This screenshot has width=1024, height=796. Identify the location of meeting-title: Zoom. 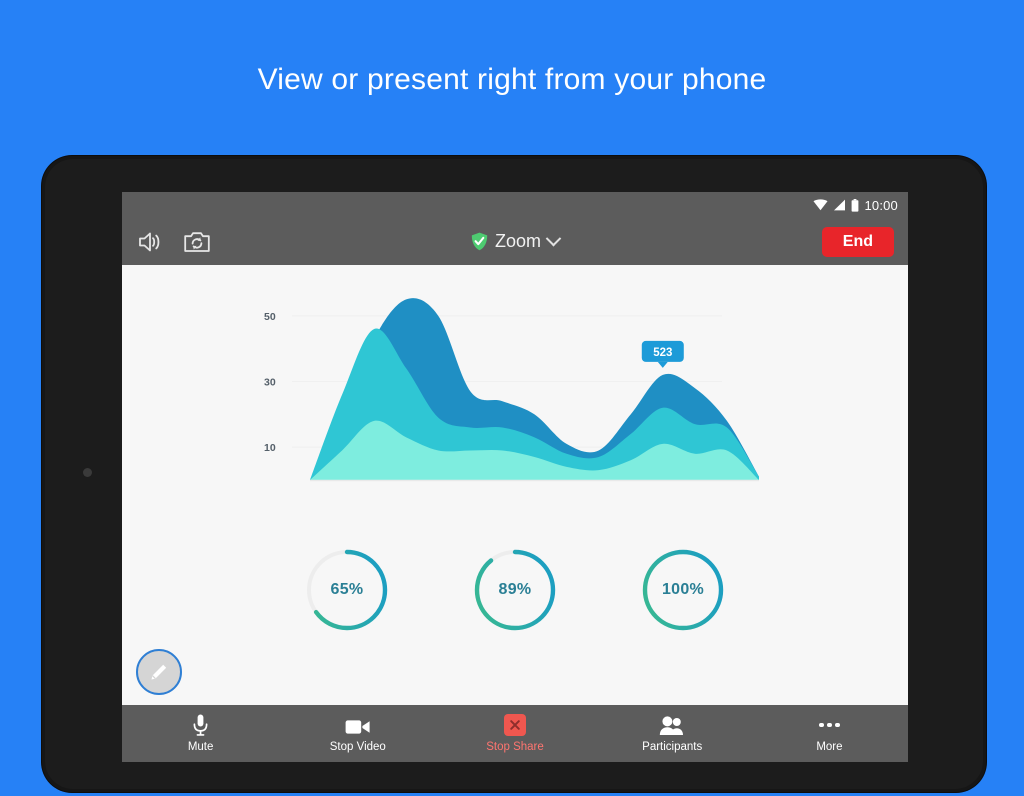
(517, 241).